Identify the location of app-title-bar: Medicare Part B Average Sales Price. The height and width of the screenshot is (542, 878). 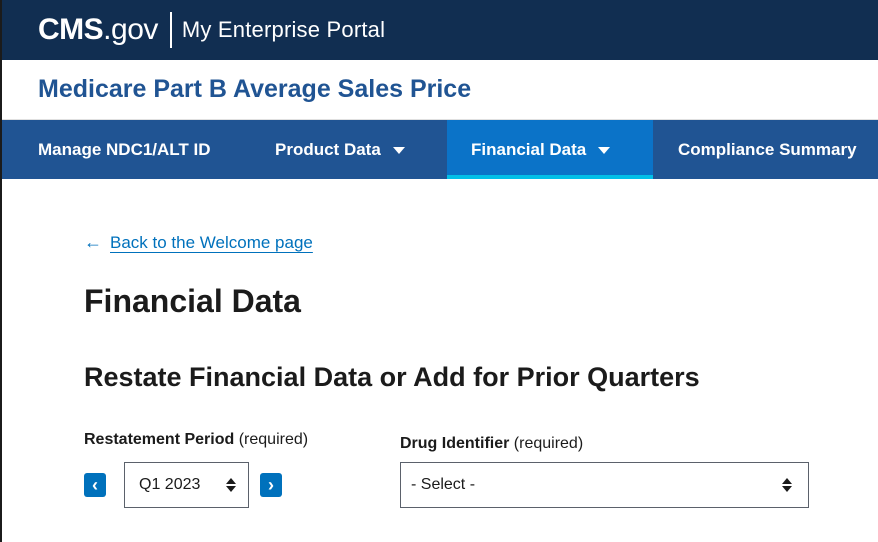
(440, 90).